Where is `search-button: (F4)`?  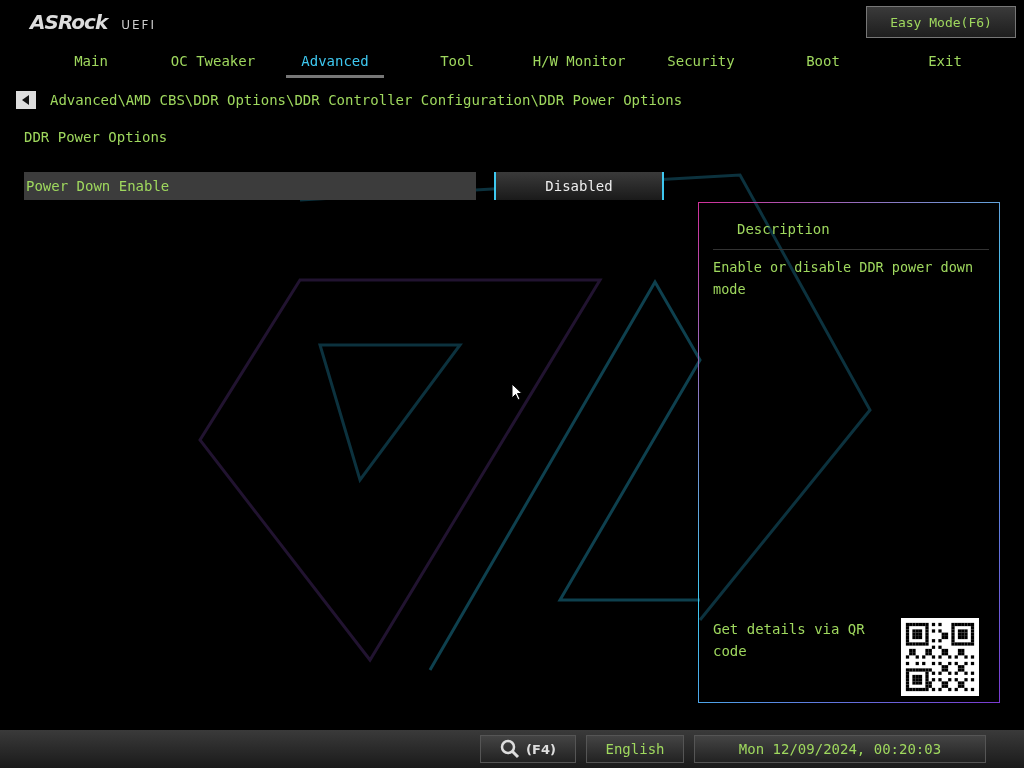 search-button: (F4) is located at coordinates (528, 749).